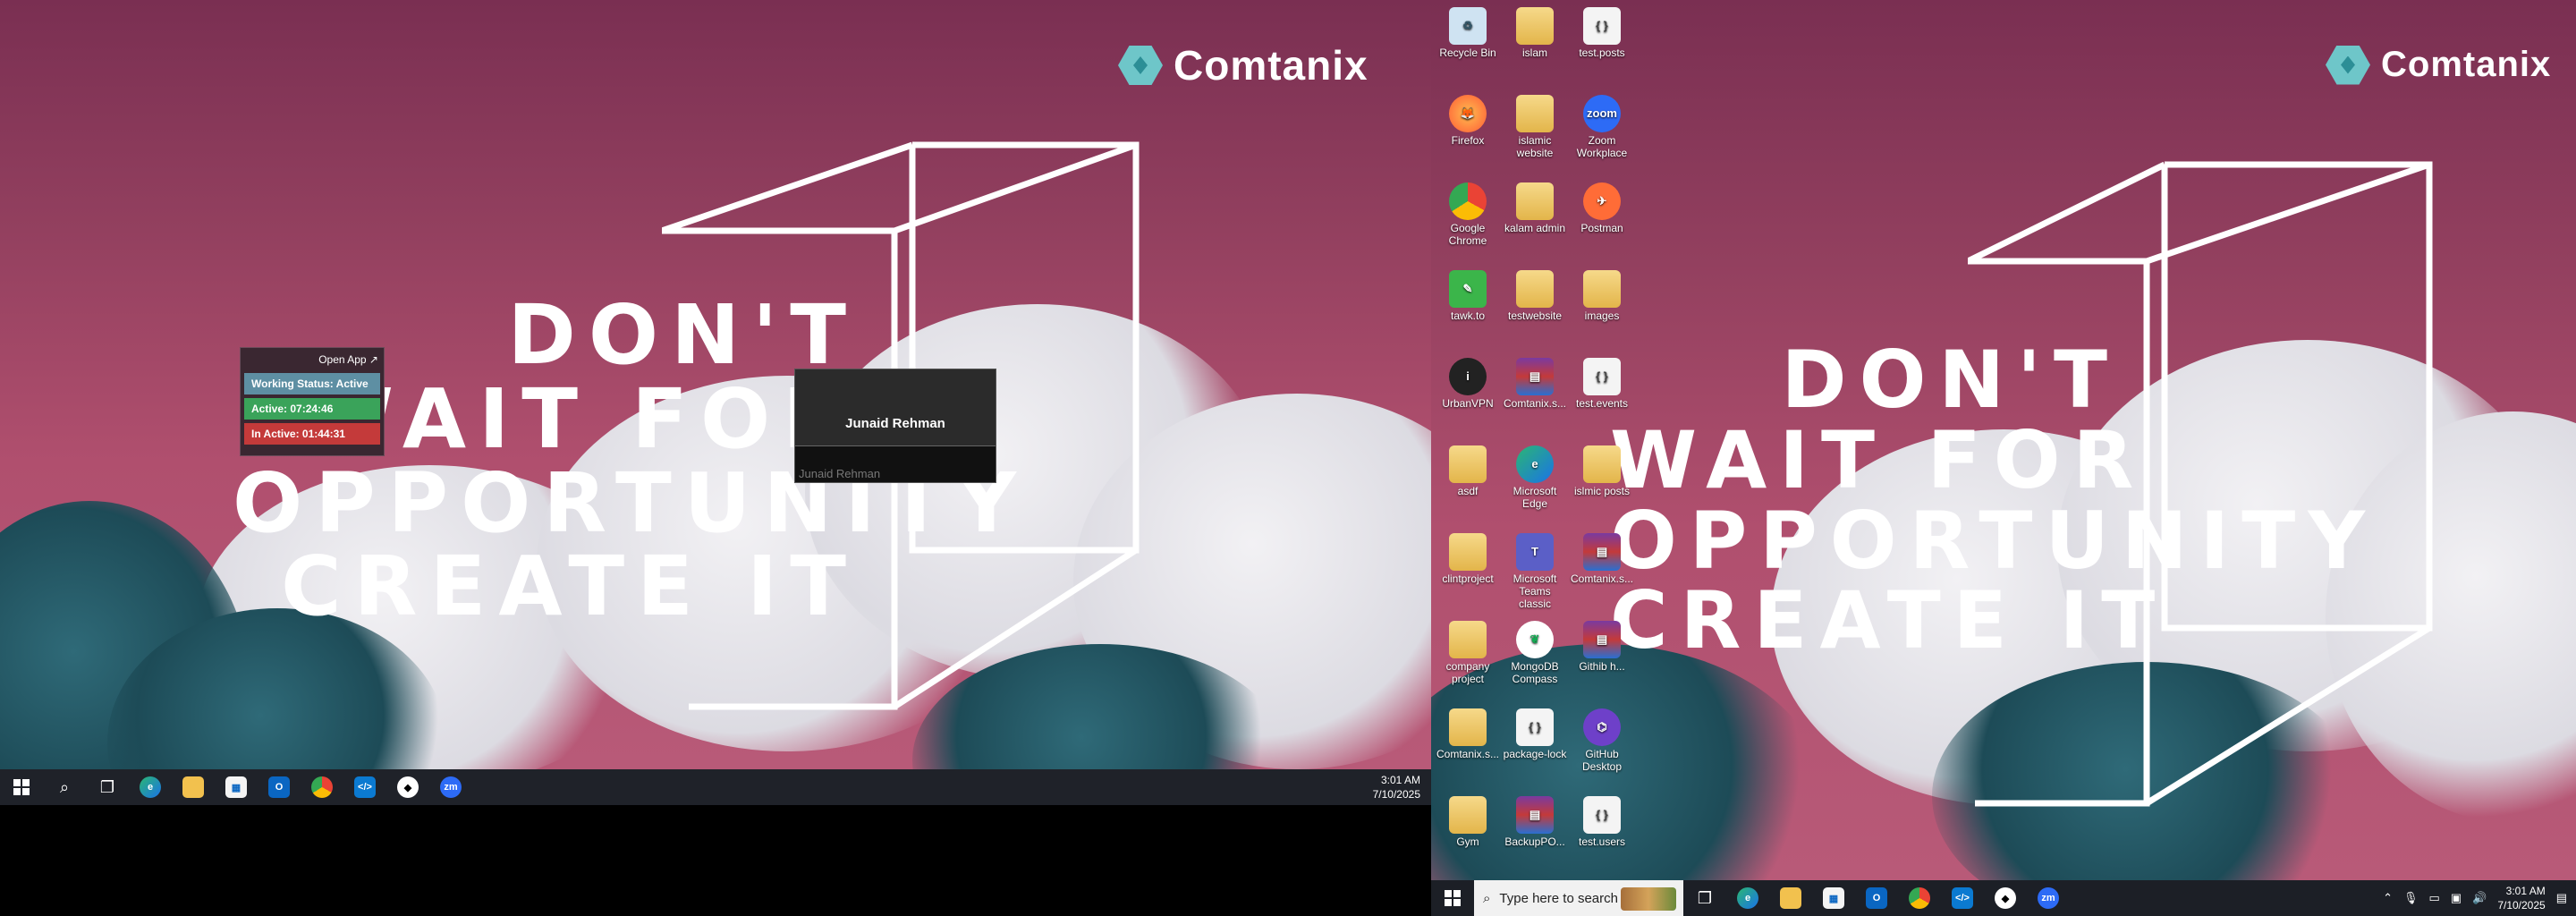 Image resolution: width=2576 pixels, height=916 pixels. I want to click on desktop-icon: ⌬ GitHub Desktop, so click(1602, 738).